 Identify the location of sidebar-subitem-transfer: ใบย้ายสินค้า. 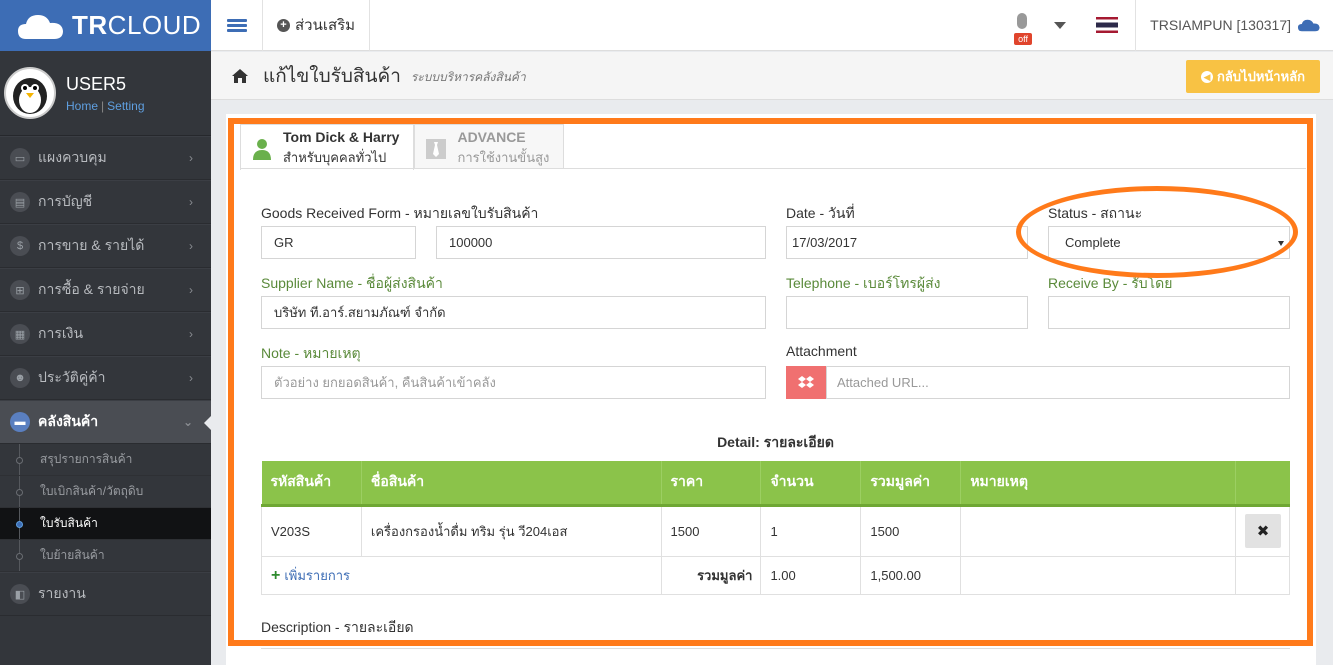
(105, 556).